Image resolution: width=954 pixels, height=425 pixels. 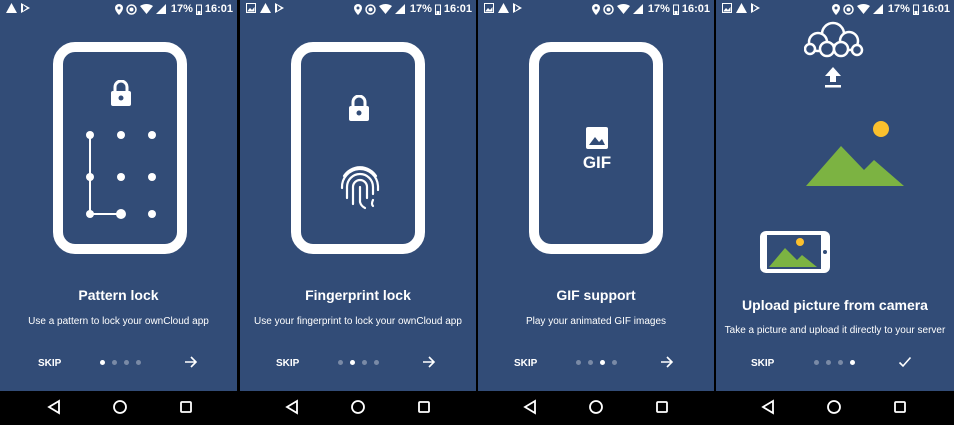 What do you see at coordinates (358, 295) in the screenshot?
I see `slide-title: Fingerprint lock` at bounding box center [358, 295].